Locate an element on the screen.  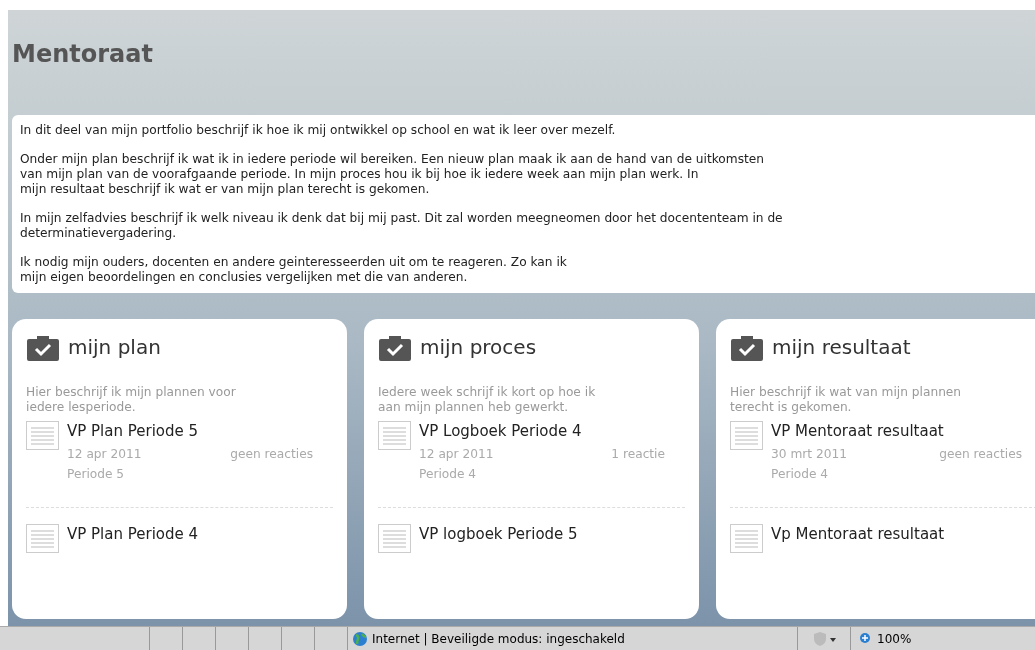
card-description: Iedere week schrijf ik kort op hoe ik aan mijn plannen heb gewerkt. is located at coordinates (487, 400).